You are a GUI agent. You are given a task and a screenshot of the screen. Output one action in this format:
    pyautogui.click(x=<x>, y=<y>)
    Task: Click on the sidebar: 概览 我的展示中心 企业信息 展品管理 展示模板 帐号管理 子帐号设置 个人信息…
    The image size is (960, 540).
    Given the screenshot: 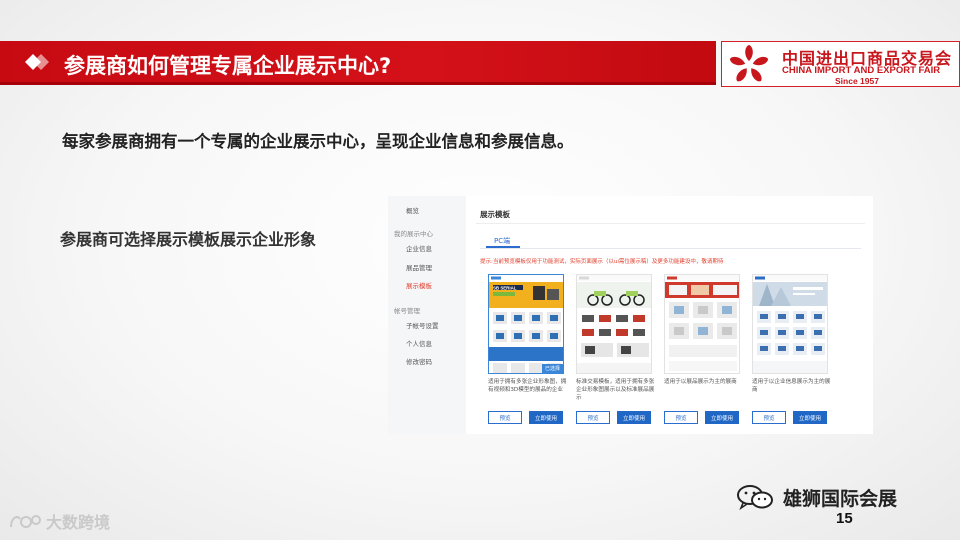 What is the action you would take?
    pyautogui.click(x=427, y=315)
    